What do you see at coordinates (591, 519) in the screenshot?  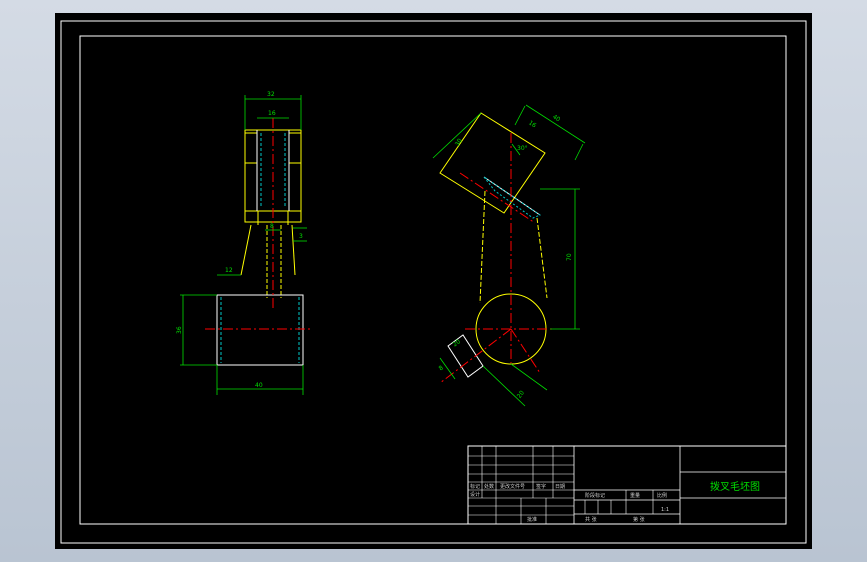 I see `tb-sheets: 共 张` at bounding box center [591, 519].